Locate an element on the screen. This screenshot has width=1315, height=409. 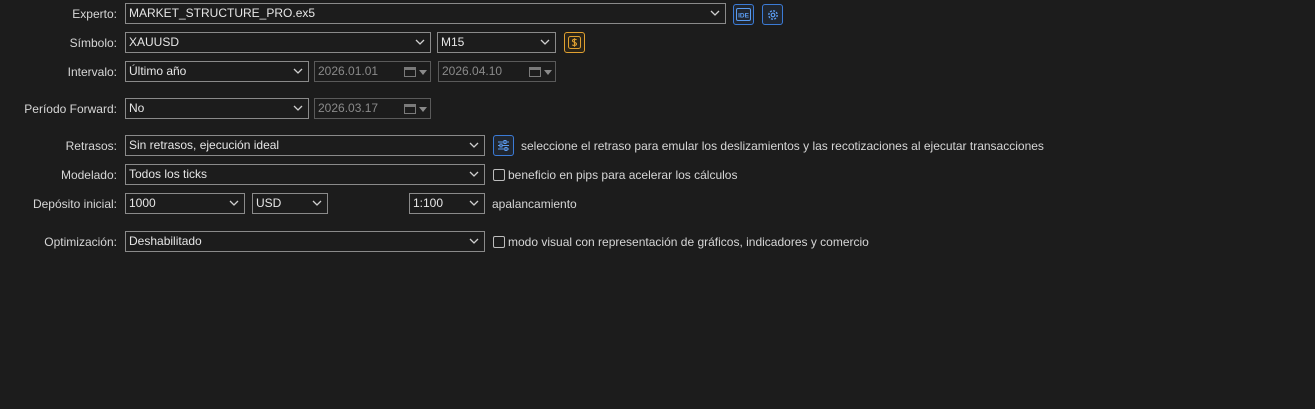
label-deposito: Depósito inicial: is located at coordinates (74, 204).